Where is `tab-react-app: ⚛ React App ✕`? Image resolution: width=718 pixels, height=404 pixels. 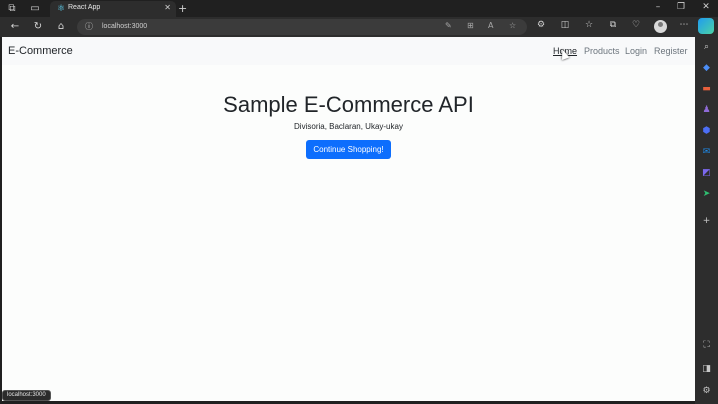 tab-react-app: ⚛ React App ✕ is located at coordinates (113, 9).